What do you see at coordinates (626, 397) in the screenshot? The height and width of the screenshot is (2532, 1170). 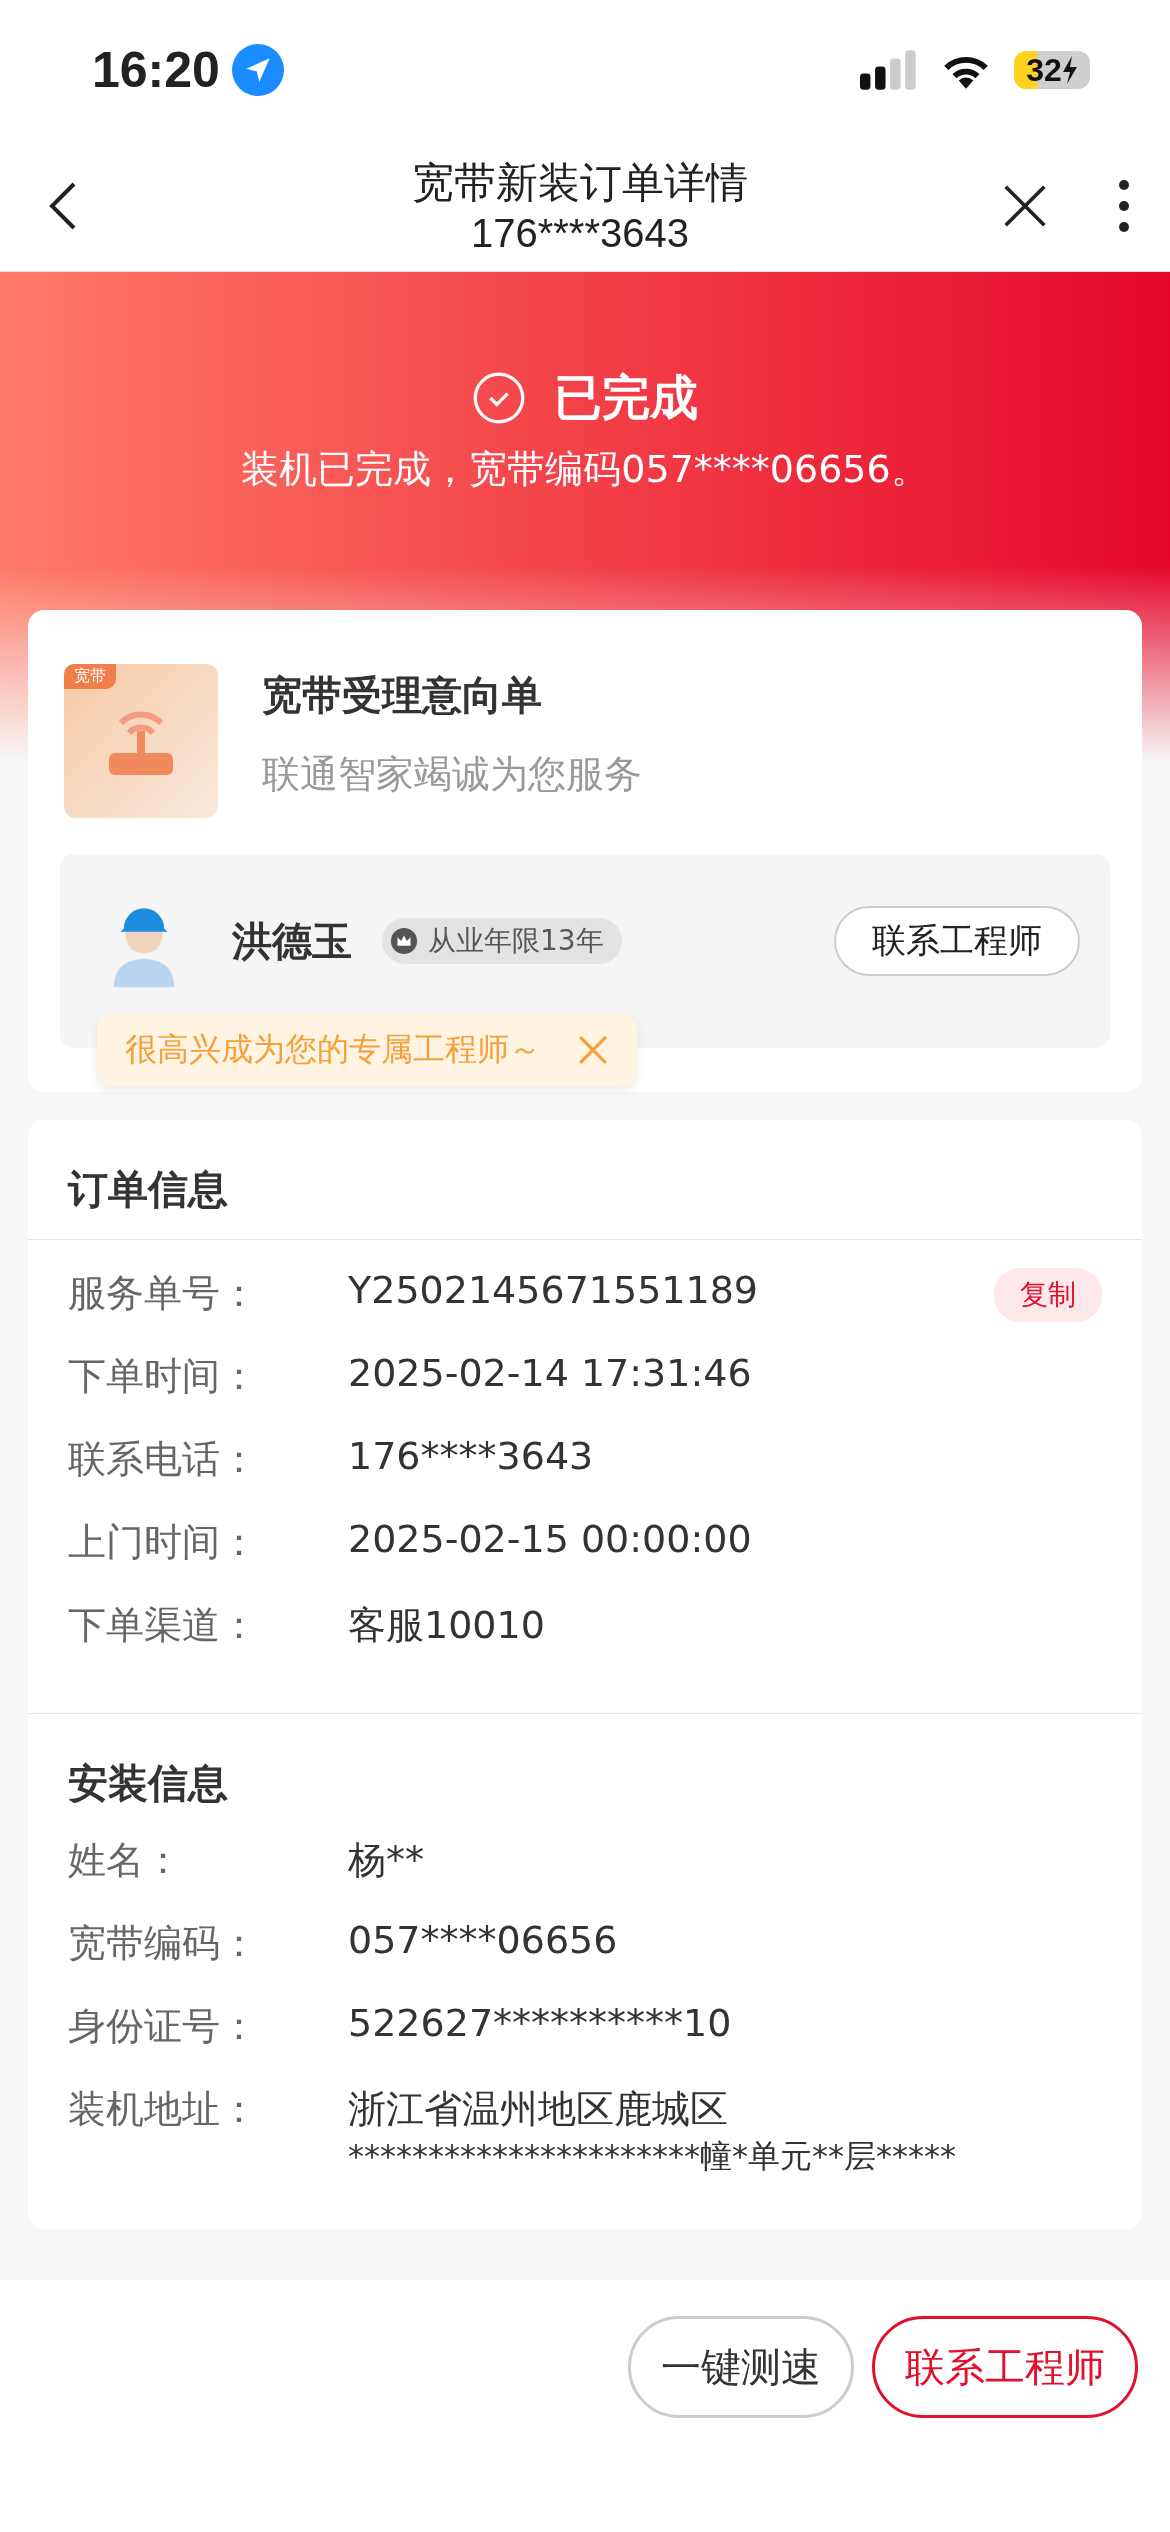 I see `status-title: 已完成` at bounding box center [626, 397].